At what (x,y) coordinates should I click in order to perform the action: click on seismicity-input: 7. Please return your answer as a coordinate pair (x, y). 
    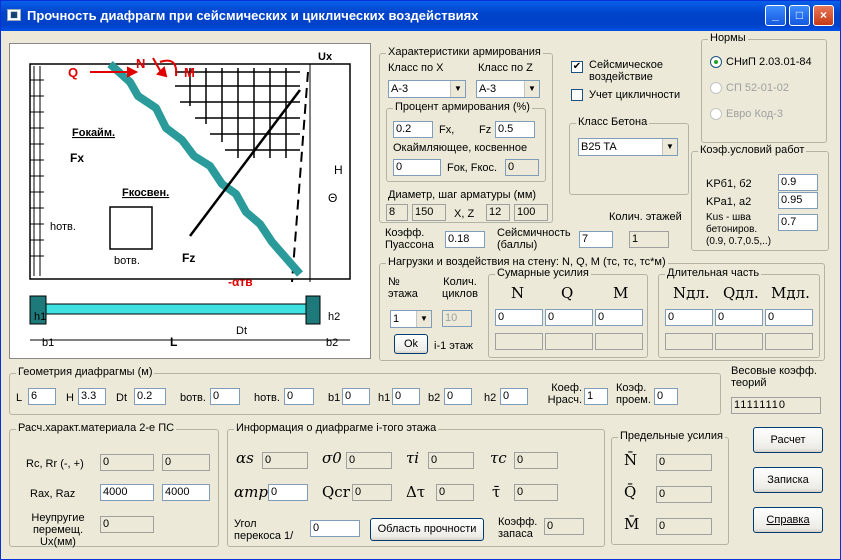
    Looking at the image, I should click on (596, 239).